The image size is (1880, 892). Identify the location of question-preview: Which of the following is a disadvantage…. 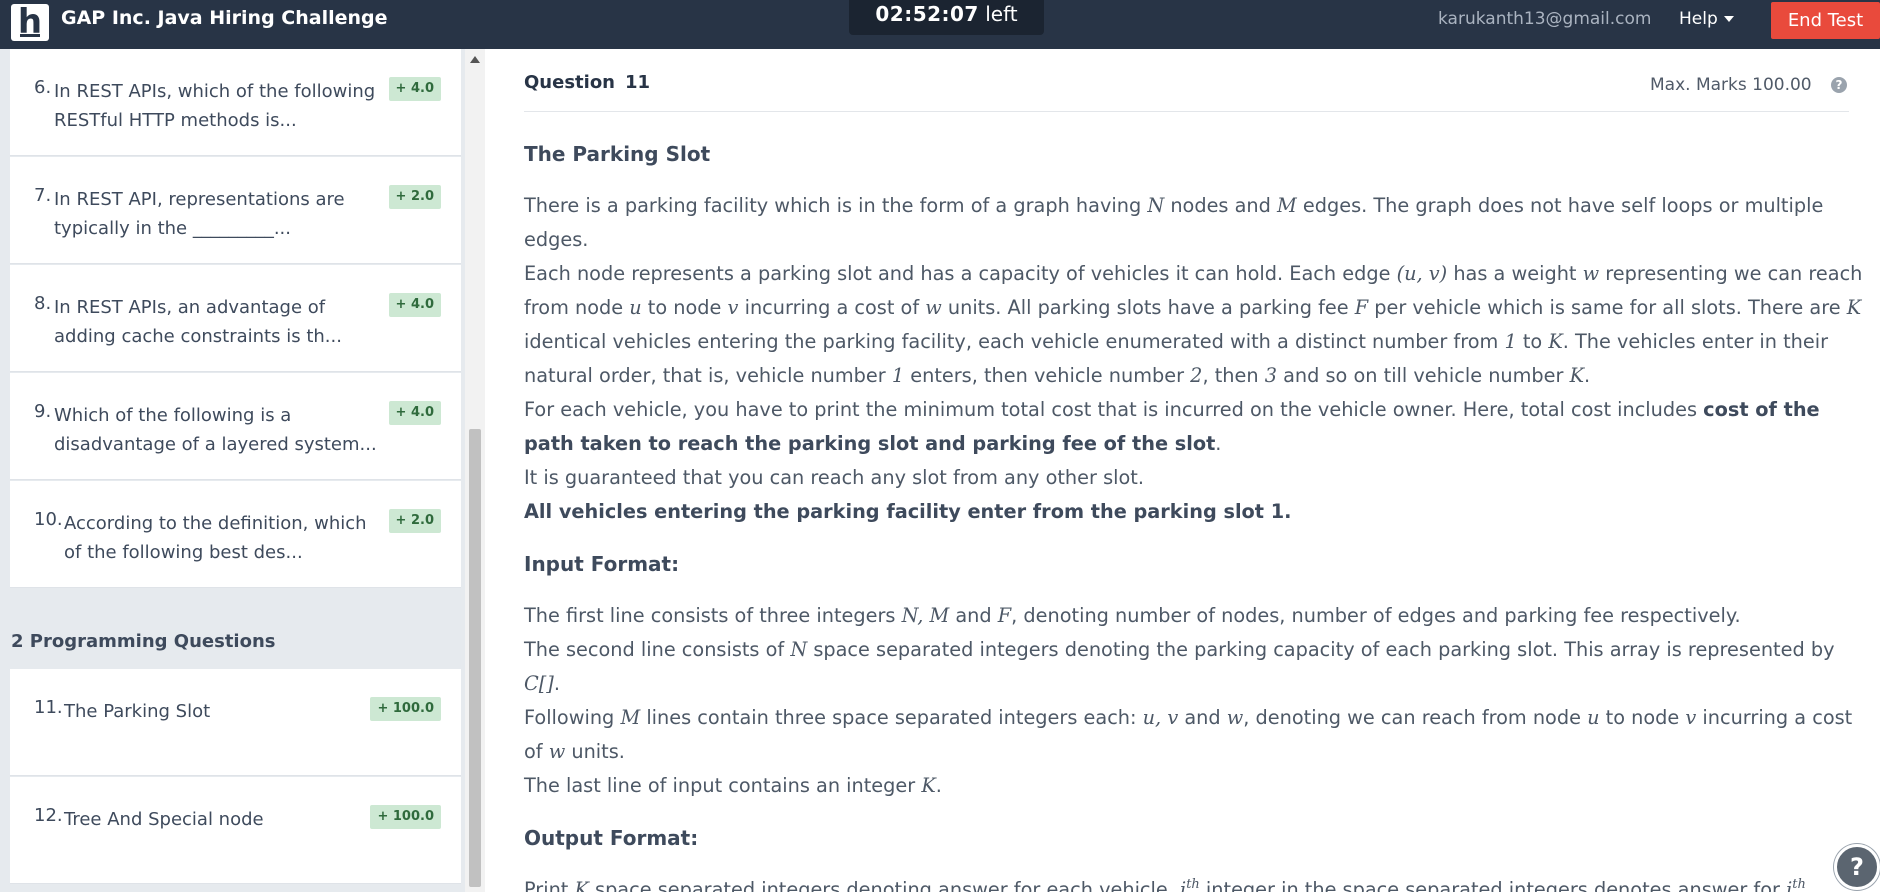
(215, 430).